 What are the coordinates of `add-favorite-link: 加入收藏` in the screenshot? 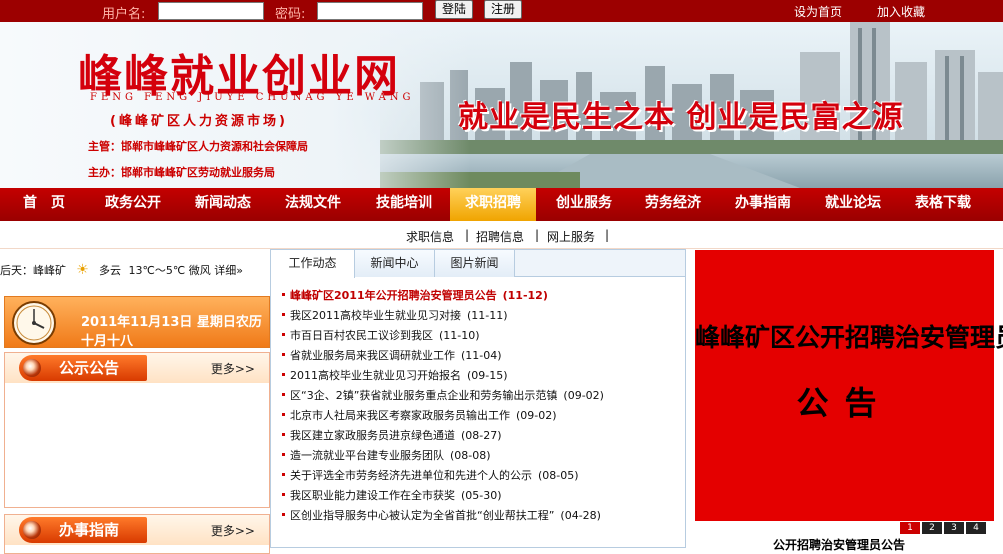 It's located at (901, 11).